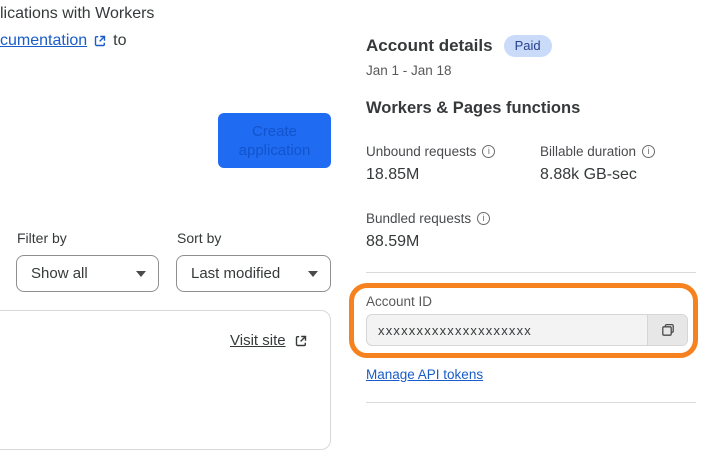  I want to click on metric-value: 88.59M, so click(393, 241).